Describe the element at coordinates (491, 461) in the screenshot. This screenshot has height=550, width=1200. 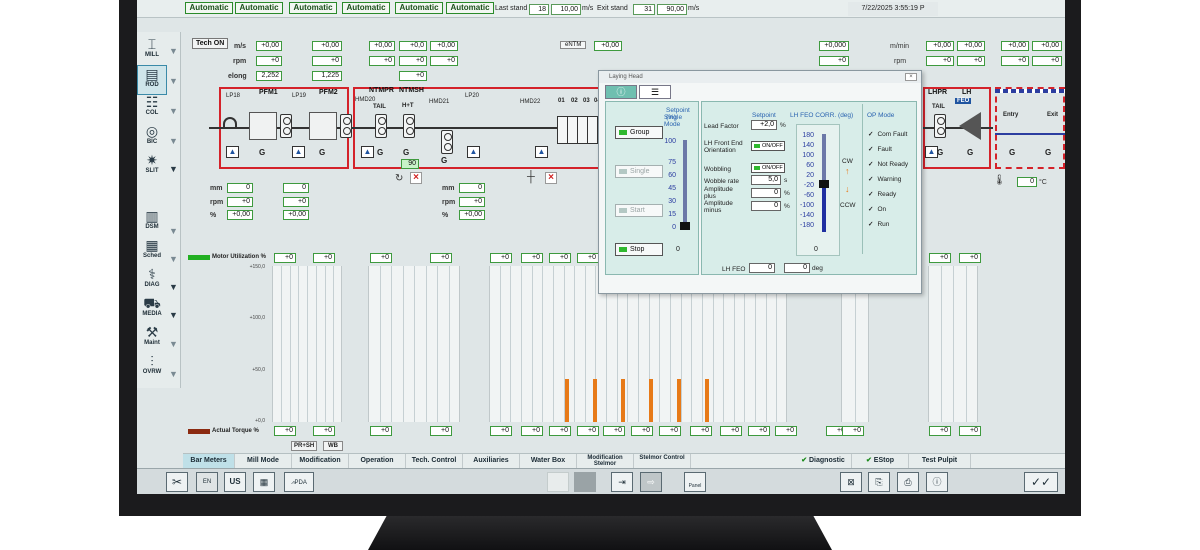
I see `tab-auxiliaries: Auxiliaries` at that location.